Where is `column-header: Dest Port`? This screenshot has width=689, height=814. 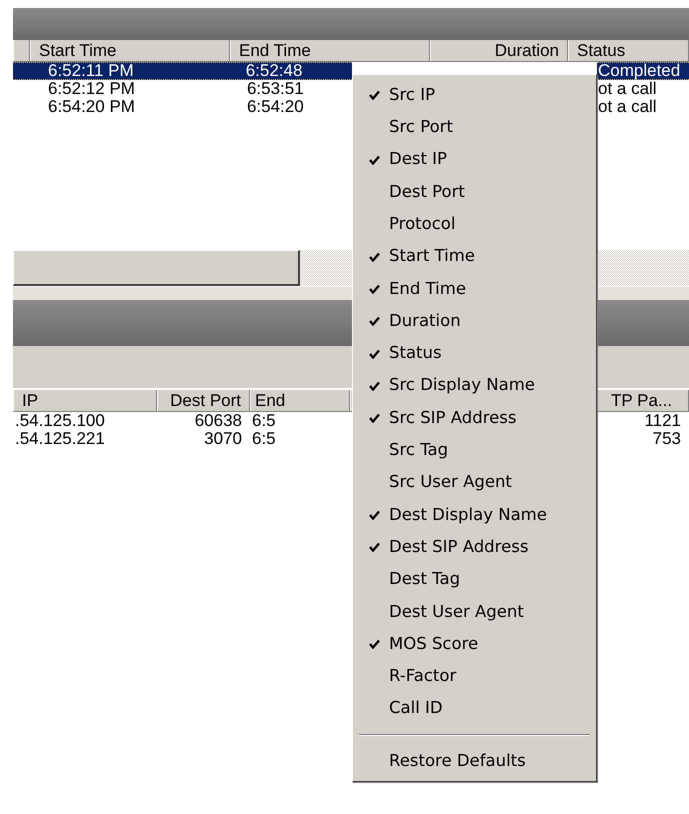
column-header: Dest Port is located at coordinates (203, 400).